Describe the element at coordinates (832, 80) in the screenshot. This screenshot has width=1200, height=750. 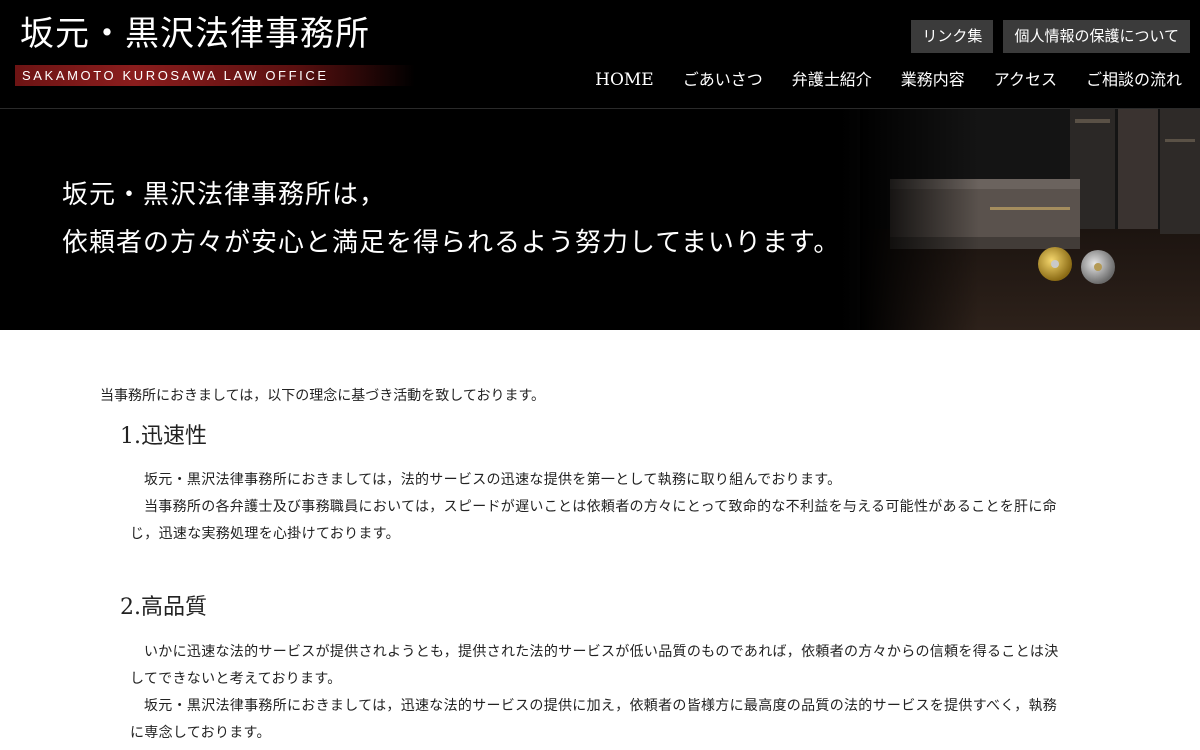
I see `nav-item-lawyers: 弁護士紹介` at that location.